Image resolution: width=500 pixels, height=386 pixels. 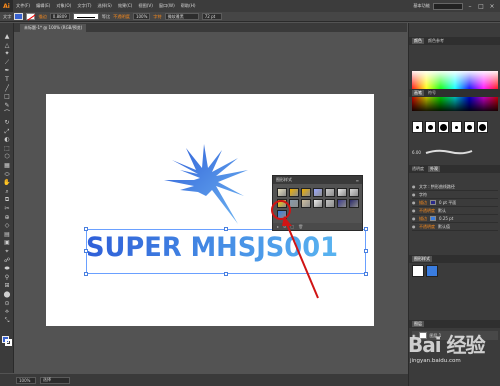 I want to click on appearance-row: ● 文字 : 拱形曲线路径, so click(x=455, y=187).